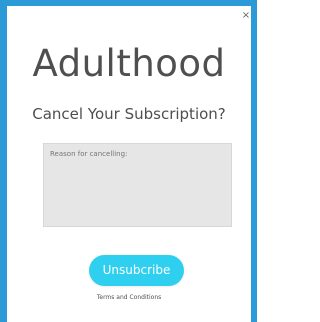 The width and height of the screenshot is (320, 322). I want to click on close-icon: ×, so click(246, 16).